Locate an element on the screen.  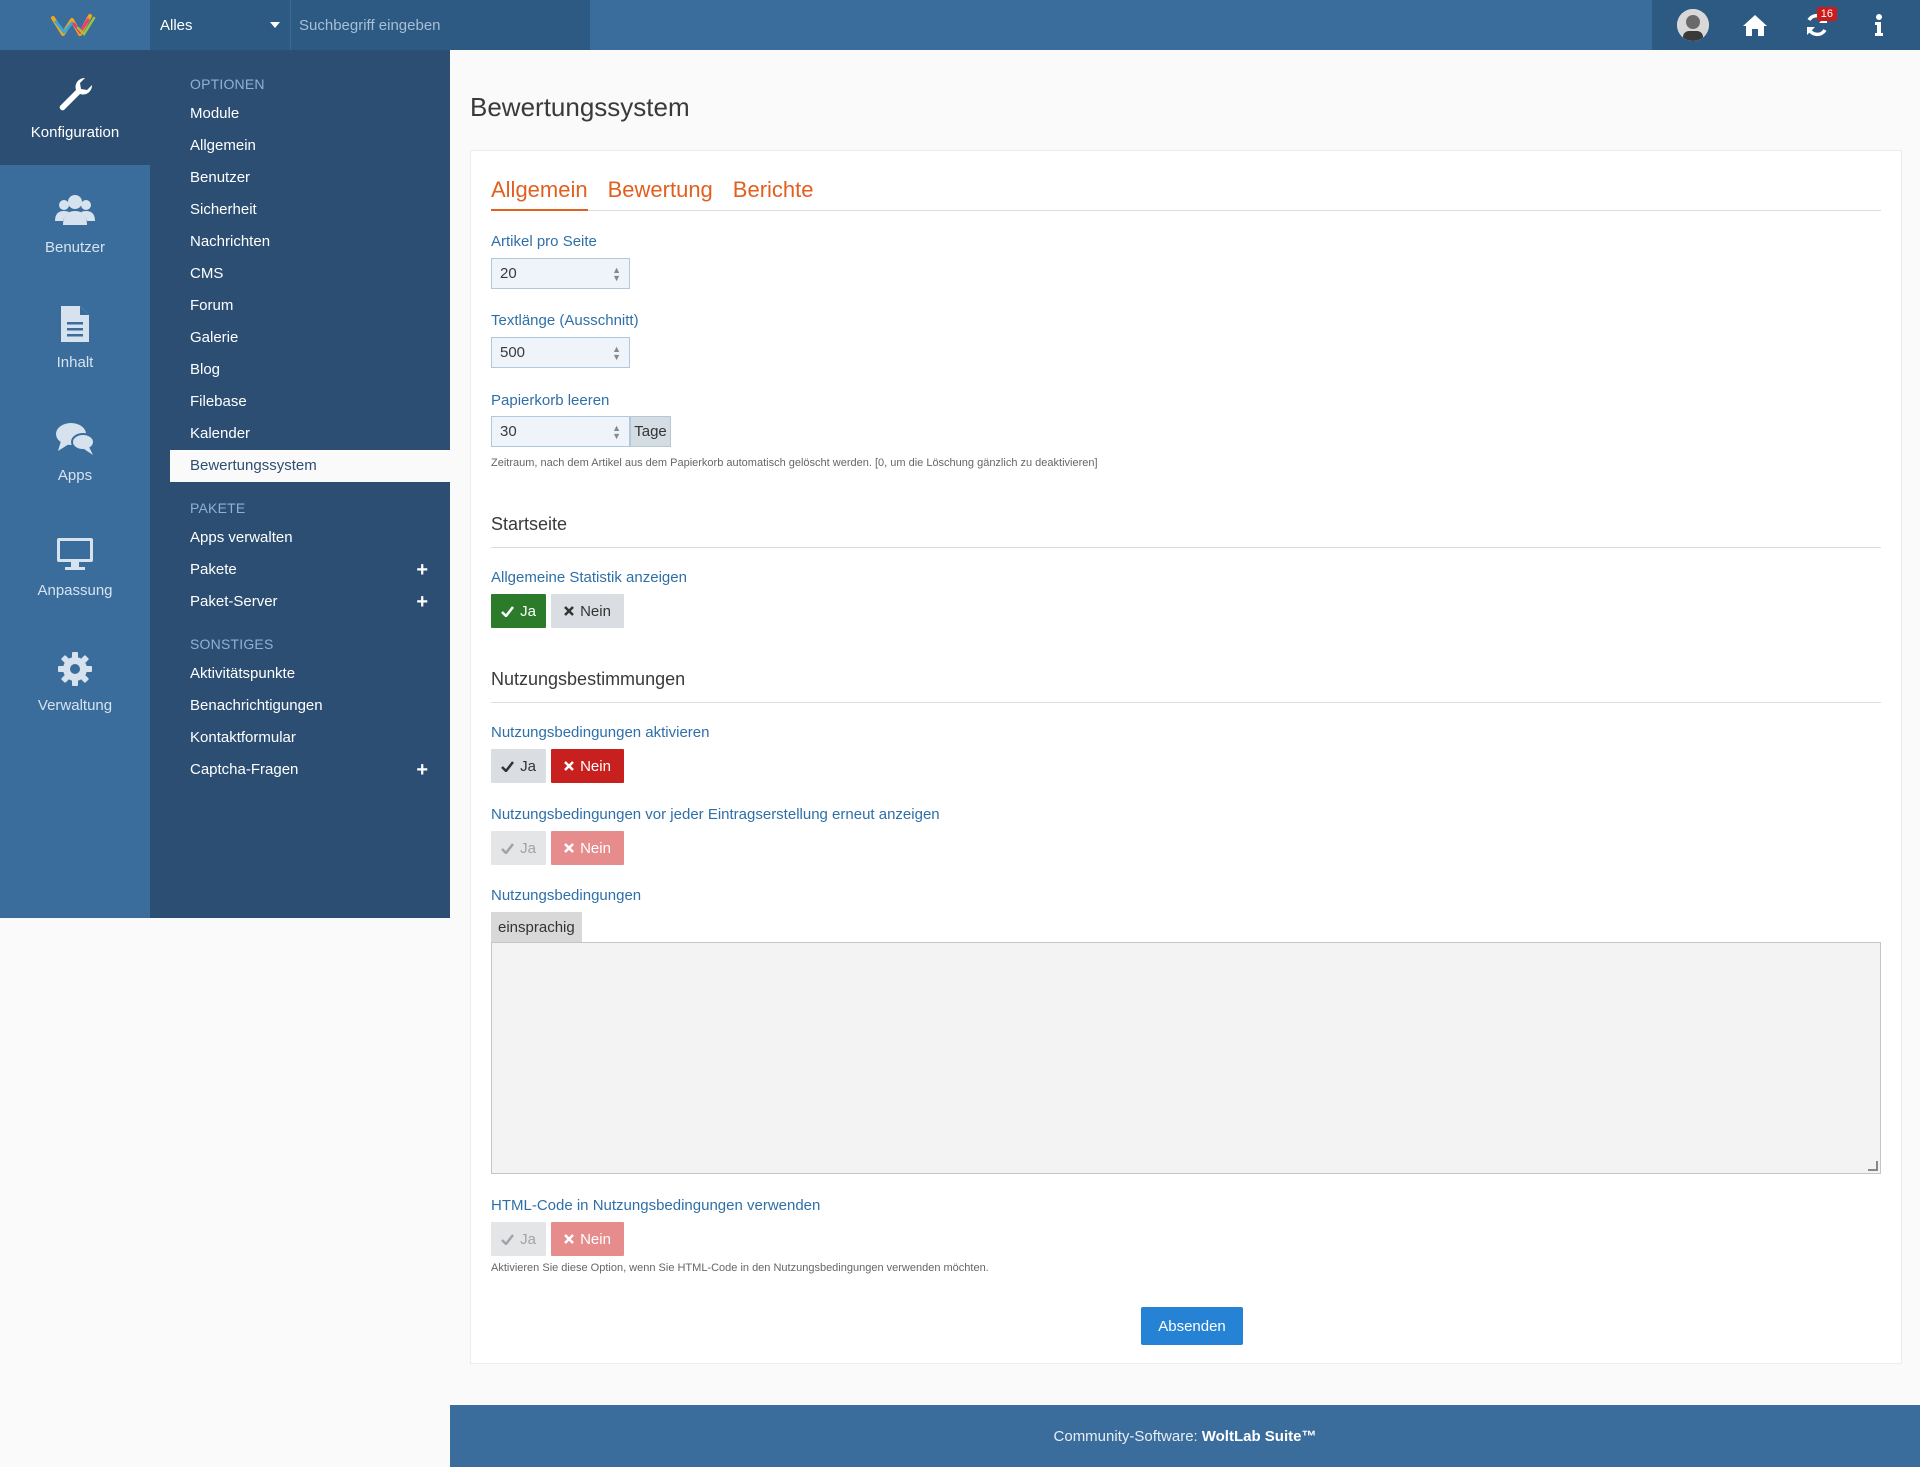
info-icon is located at coordinates (1879, 25).